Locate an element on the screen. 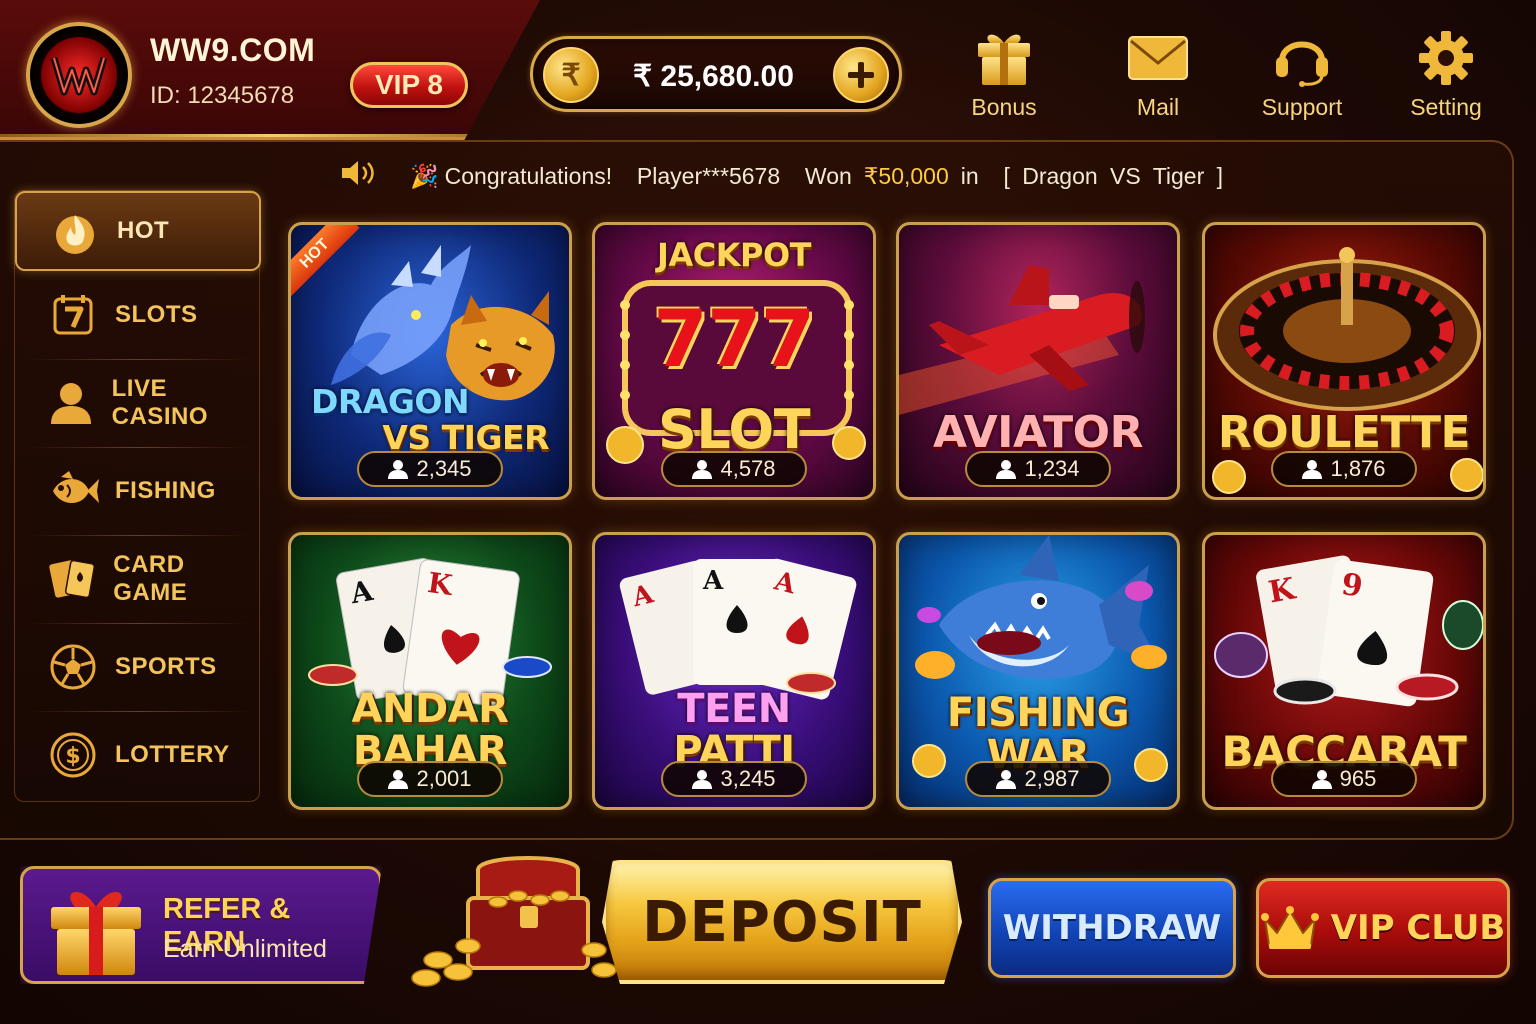 The image size is (1536, 1024). nav-mail-label: Mail is located at coordinates (1158, 107).